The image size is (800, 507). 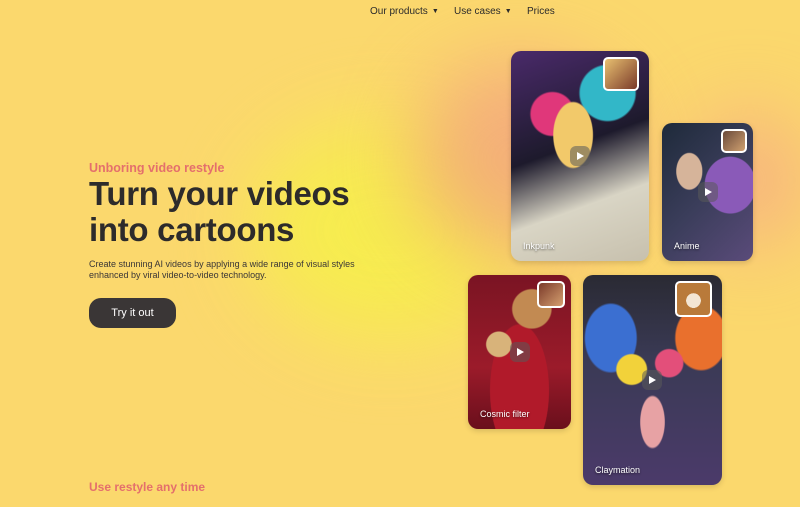 I want to click on nav-item-label: Prices, so click(x=541, y=11).